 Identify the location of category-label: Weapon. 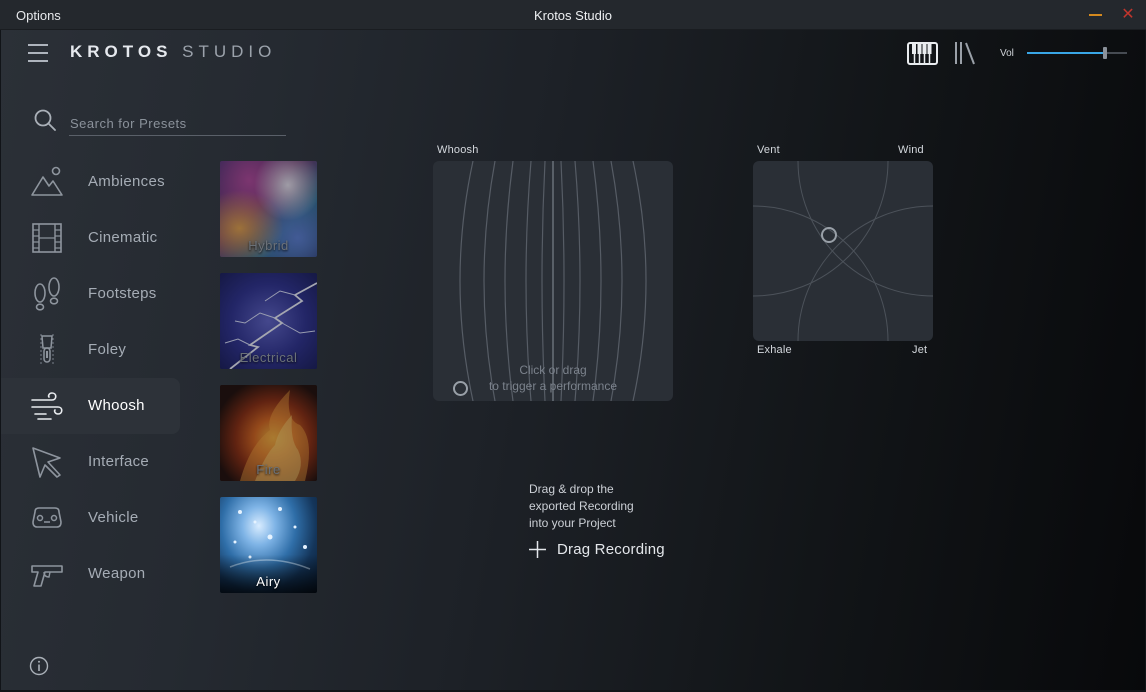
(117, 573).